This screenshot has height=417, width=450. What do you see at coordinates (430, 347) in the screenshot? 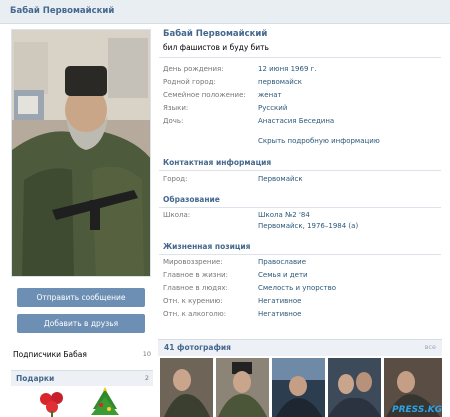
I see `photos-all-link: все` at bounding box center [430, 347].